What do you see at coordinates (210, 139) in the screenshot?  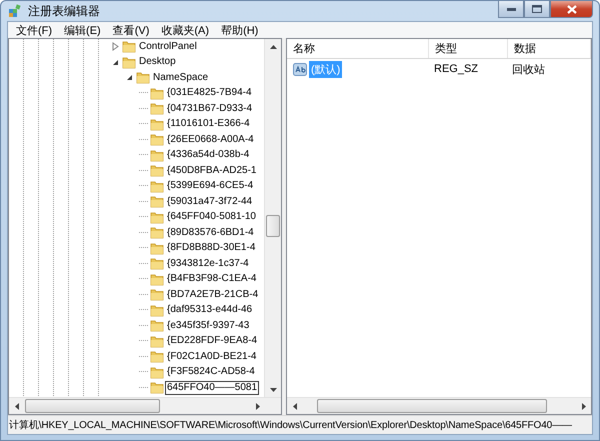 I see `tree-item: {26EE0668-A00A-4` at bounding box center [210, 139].